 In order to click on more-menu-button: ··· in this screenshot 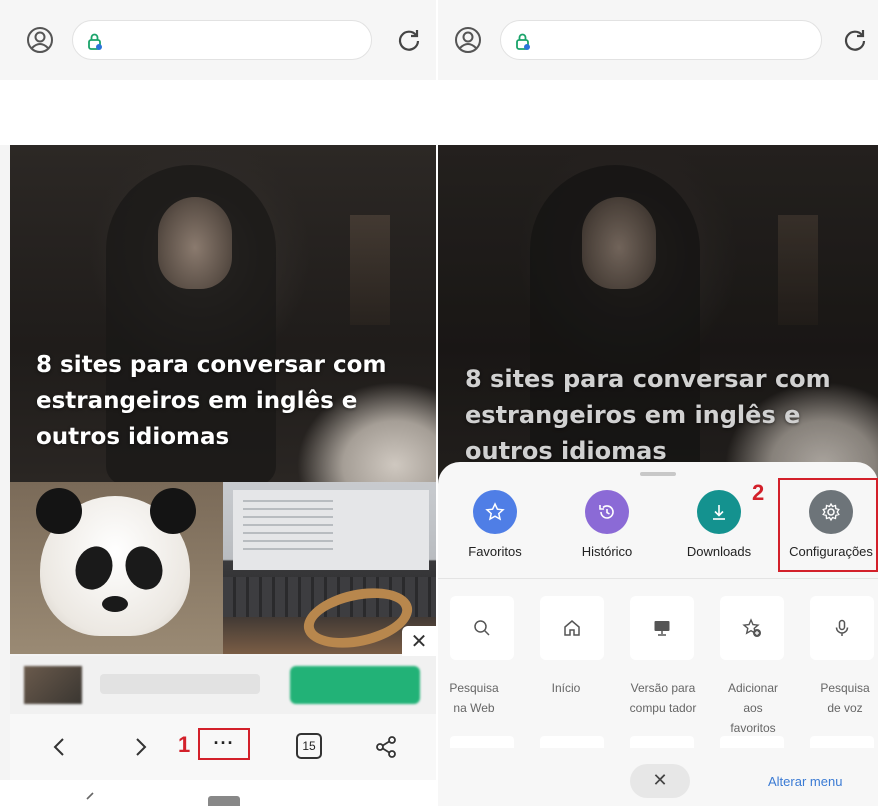, I will do `click(224, 744)`.